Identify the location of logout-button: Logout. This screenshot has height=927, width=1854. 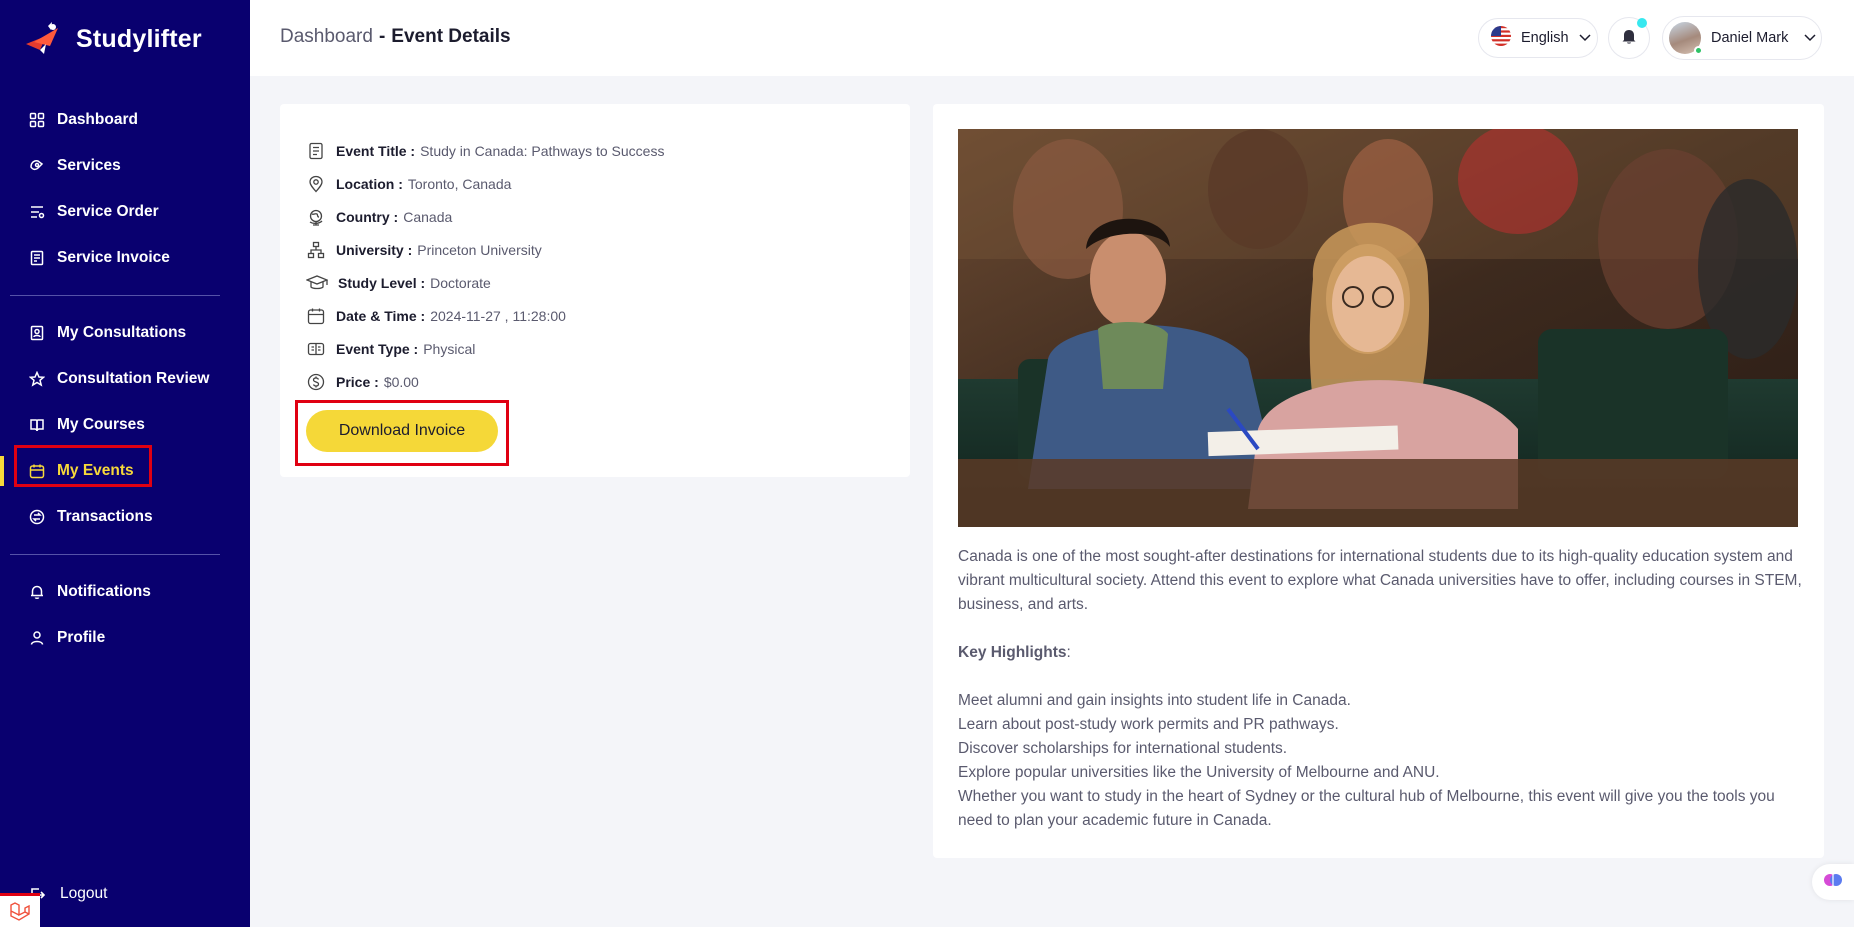
(83, 894).